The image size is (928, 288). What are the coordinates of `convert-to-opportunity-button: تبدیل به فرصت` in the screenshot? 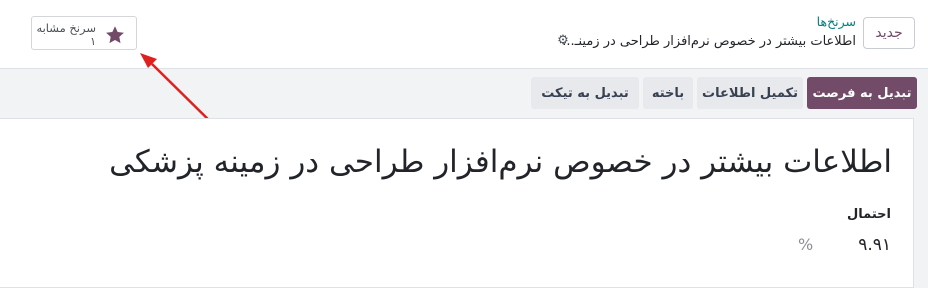 It's located at (862, 93).